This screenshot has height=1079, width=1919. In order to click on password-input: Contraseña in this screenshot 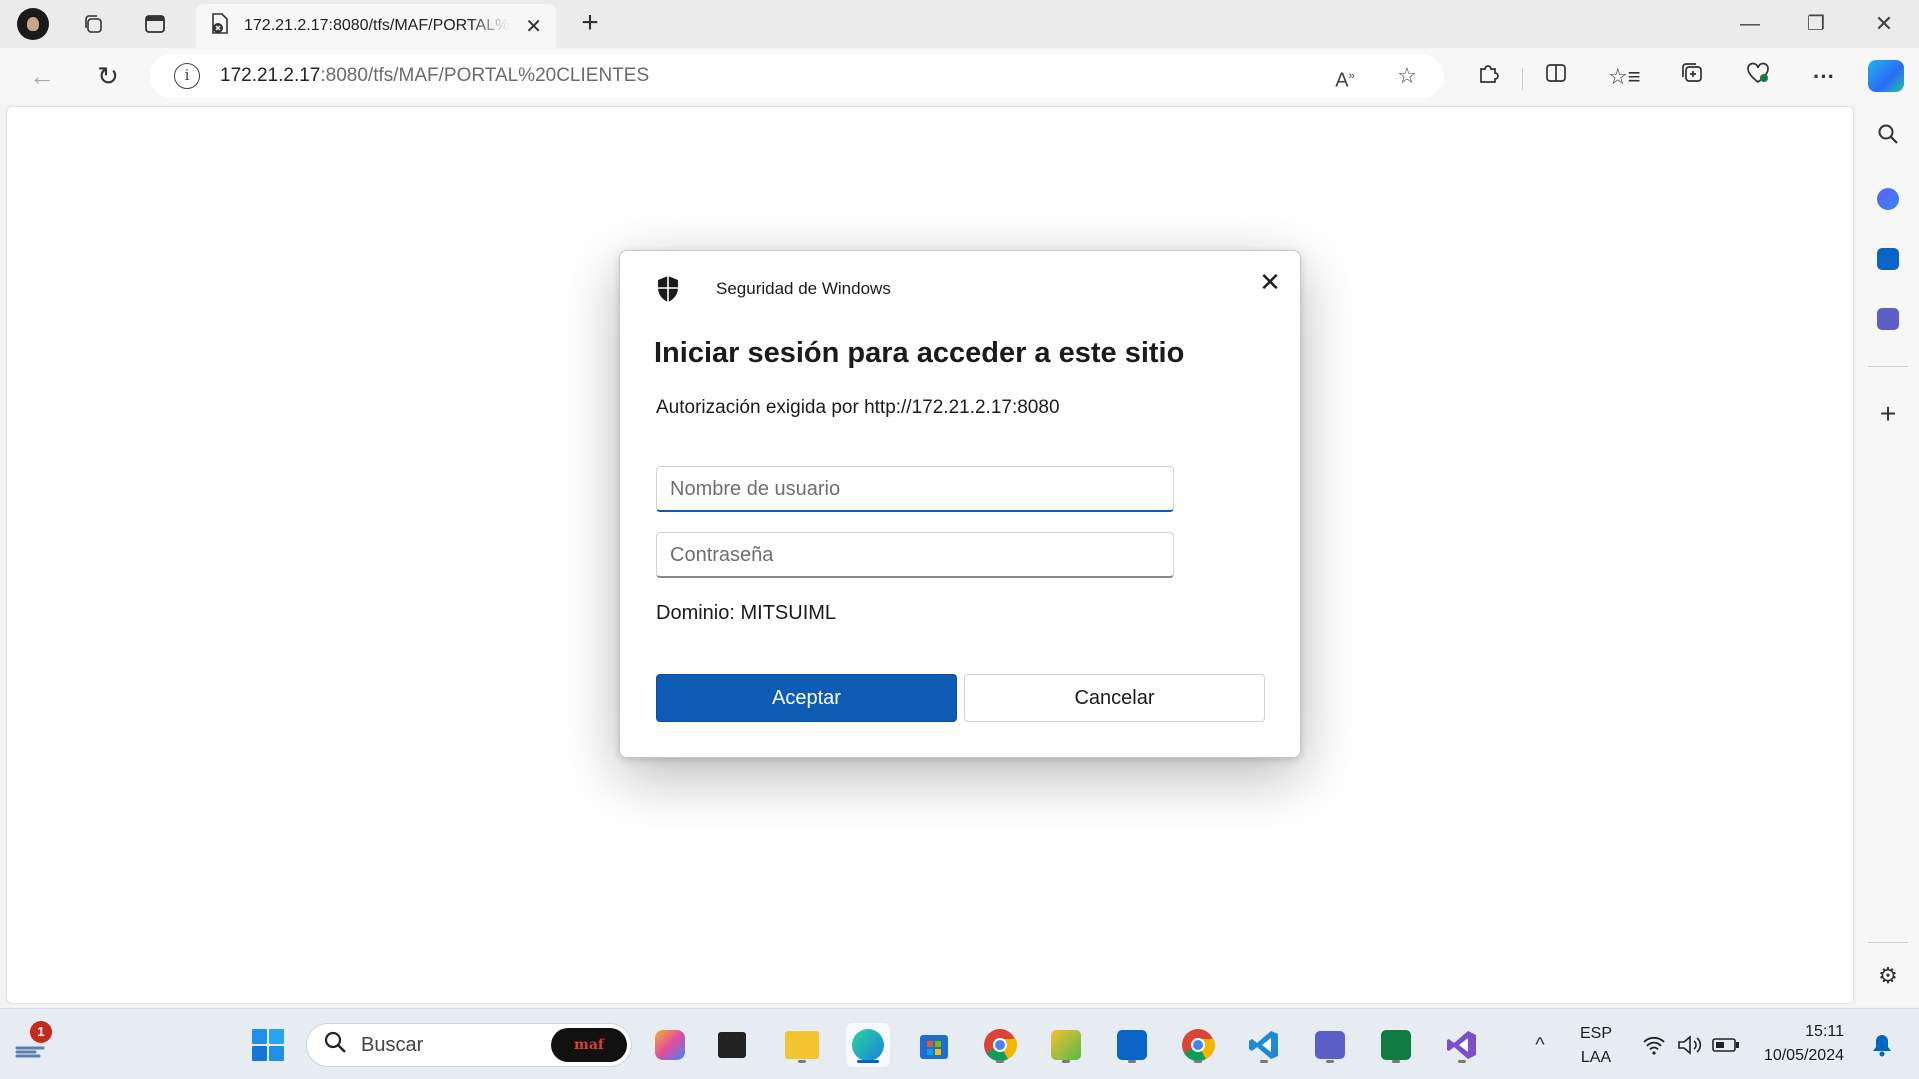, I will do `click(915, 555)`.